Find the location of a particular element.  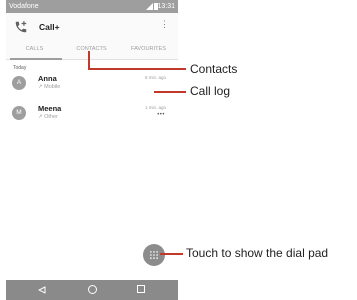

call-log-annotation: Call log is located at coordinates (210, 91).